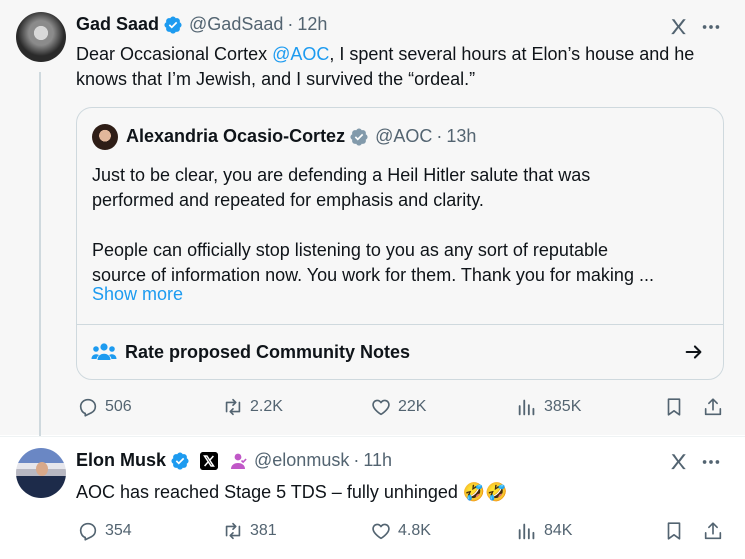  I want to click on quote-time: 13h, so click(461, 136).